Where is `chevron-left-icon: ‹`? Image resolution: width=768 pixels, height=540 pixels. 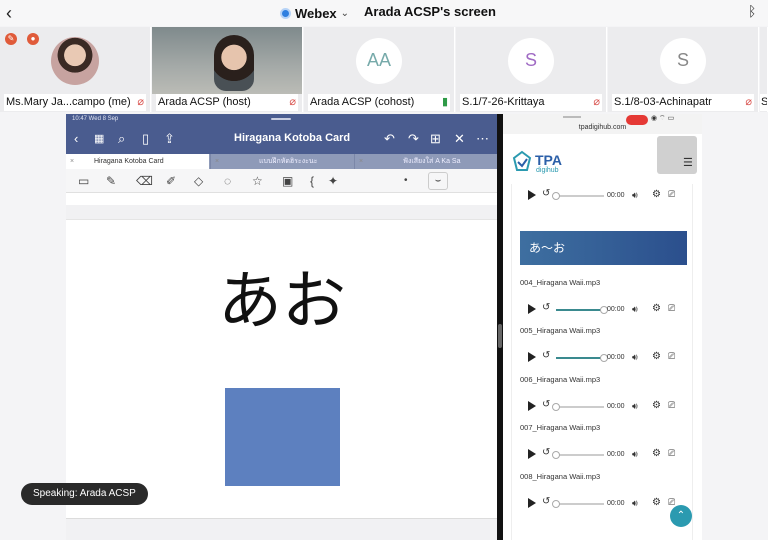 chevron-left-icon: ‹ is located at coordinates (13, 13).